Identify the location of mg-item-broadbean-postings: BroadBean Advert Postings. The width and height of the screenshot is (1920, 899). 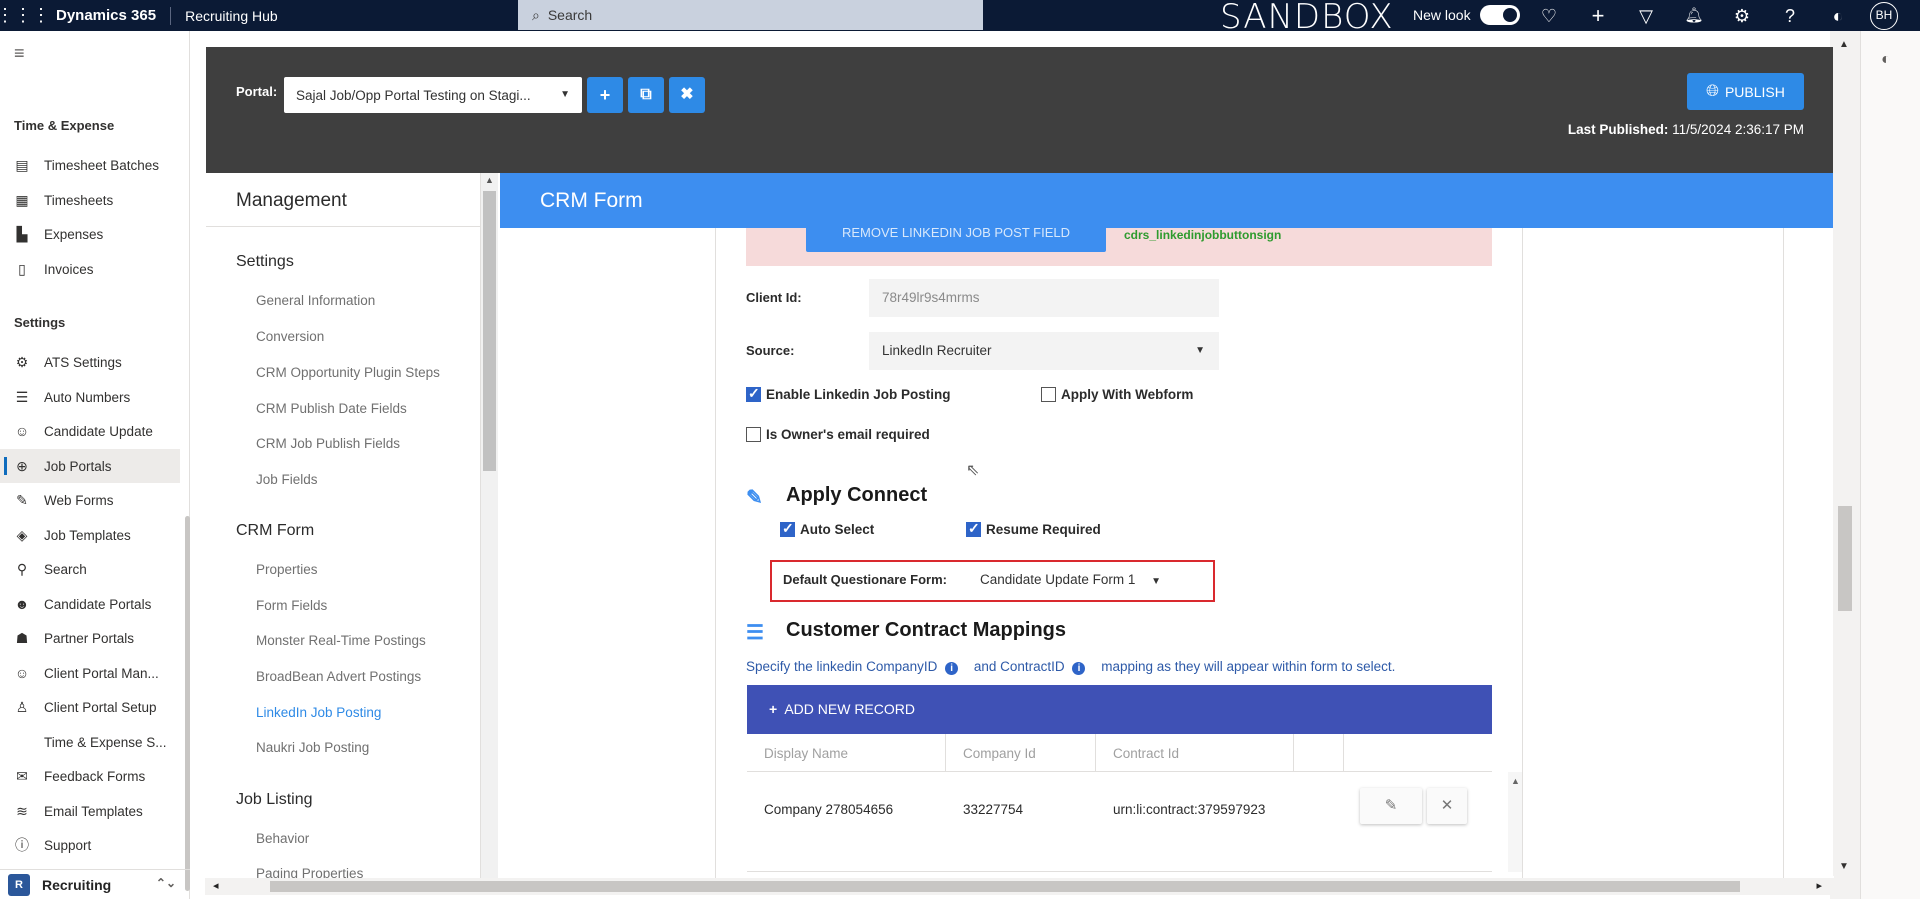
(338, 676).